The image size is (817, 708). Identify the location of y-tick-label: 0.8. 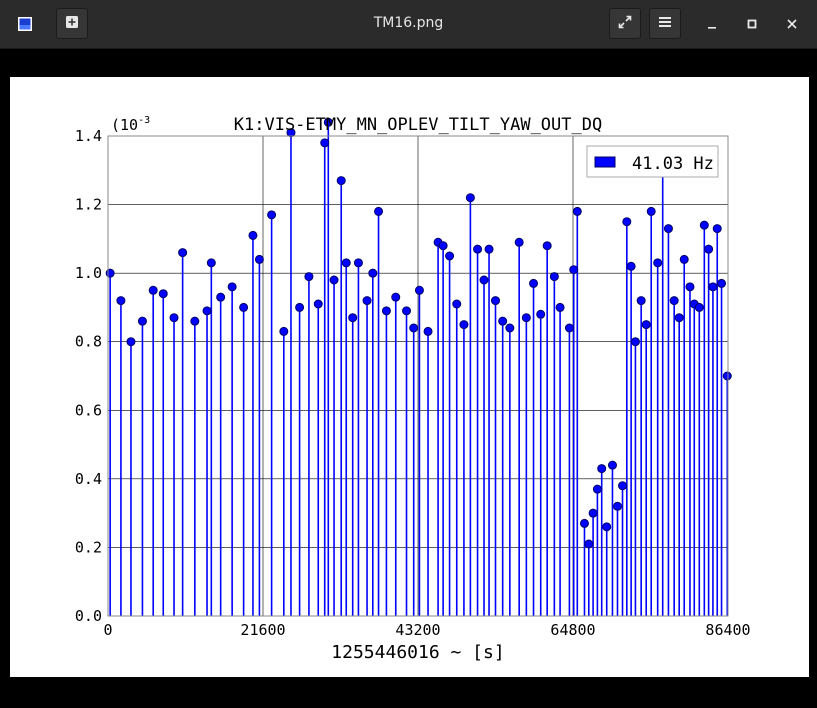
(88, 342).